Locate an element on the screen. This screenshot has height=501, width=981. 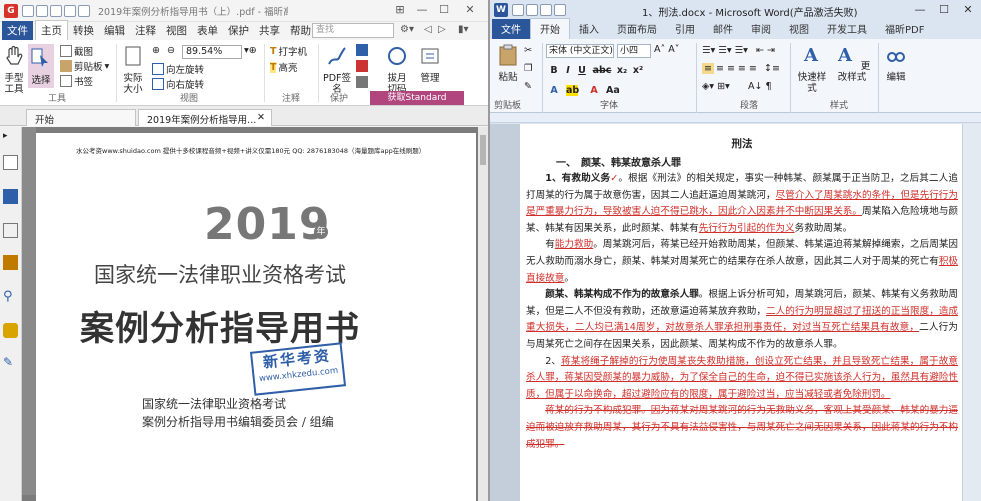
word-undo-icon is located at coordinates (532, 10).